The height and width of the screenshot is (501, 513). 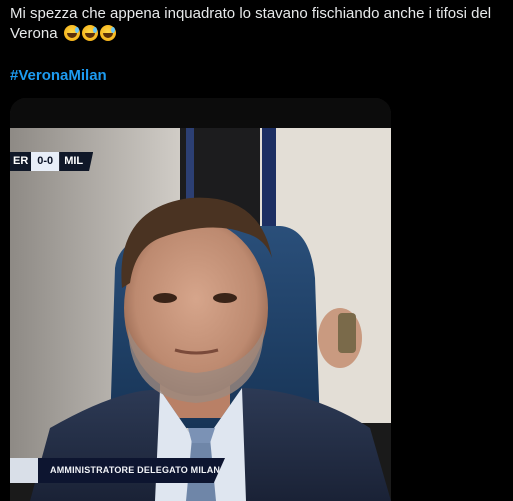 I want to click on scorebug-home-team: ER, so click(x=21, y=161).